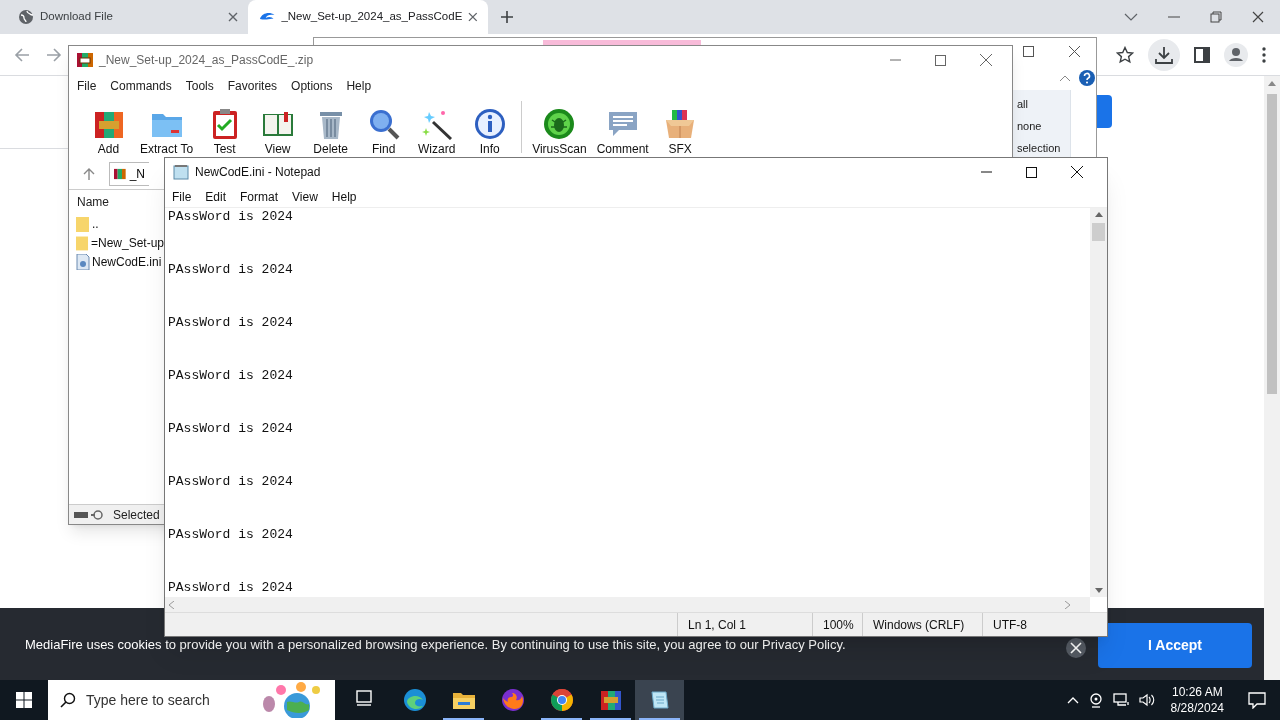 This screenshot has width=1280, height=720. What do you see at coordinates (22, 54) in the screenshot?
I see `back-arrow-icon` at bounding box center [22, 54].